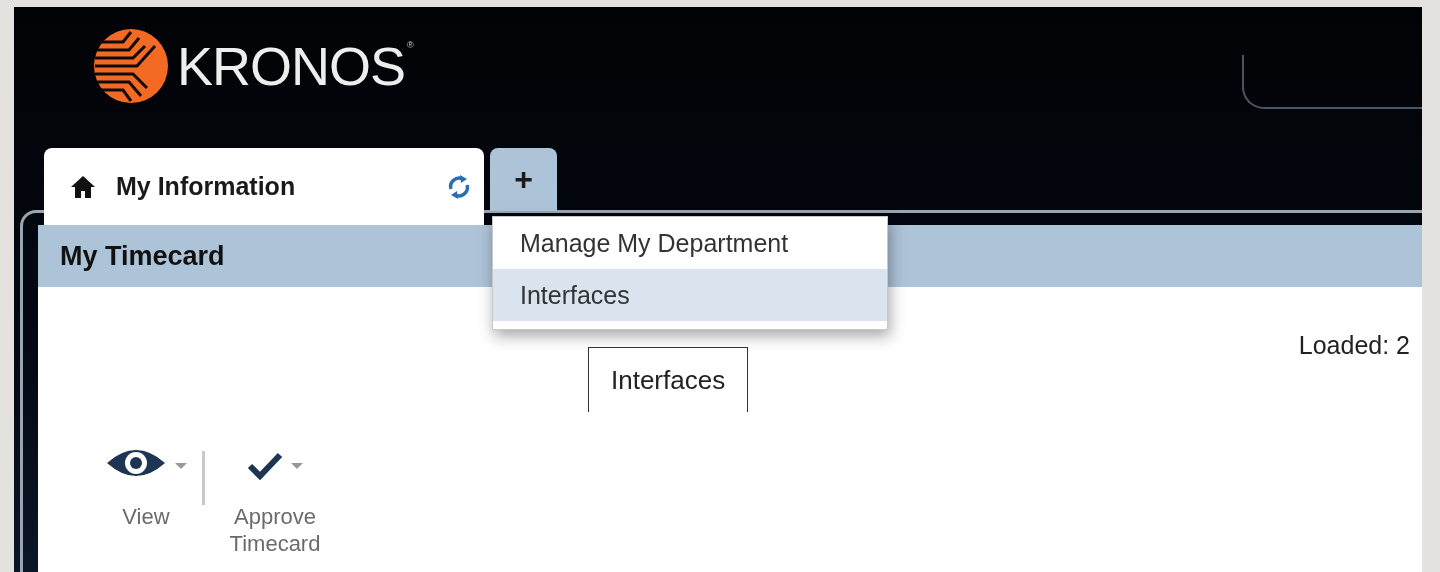 Image resolution: width=1440 pixels, height=572 pixels. I want to click on refresh-icon, so click(459, 186).